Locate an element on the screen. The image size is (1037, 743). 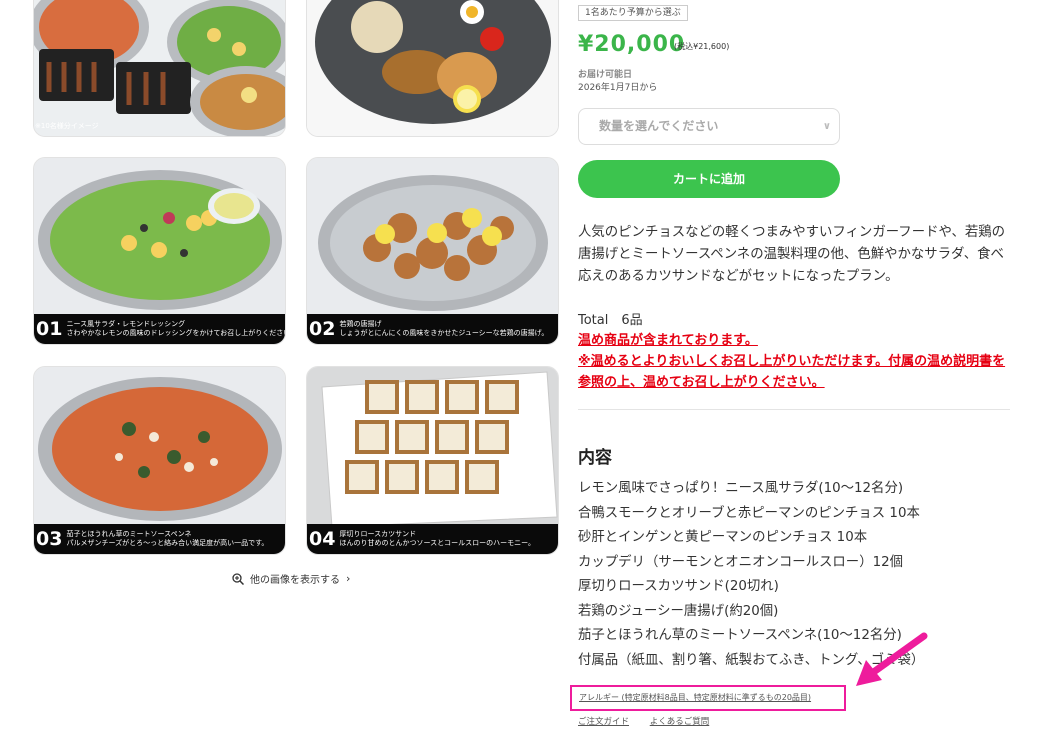
gallery-image-02: 02 若鶏の唐揚げ しょうがとにんにくの風味をきかせたジューシーな若鶏の唐揚げ。 is located at coordinates (432, 251).